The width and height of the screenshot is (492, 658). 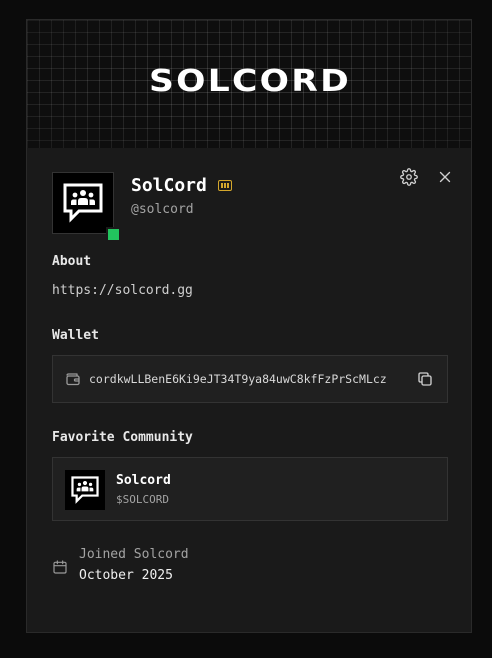 I want to click on display-name: SolCord, so click(x=169, y=185).